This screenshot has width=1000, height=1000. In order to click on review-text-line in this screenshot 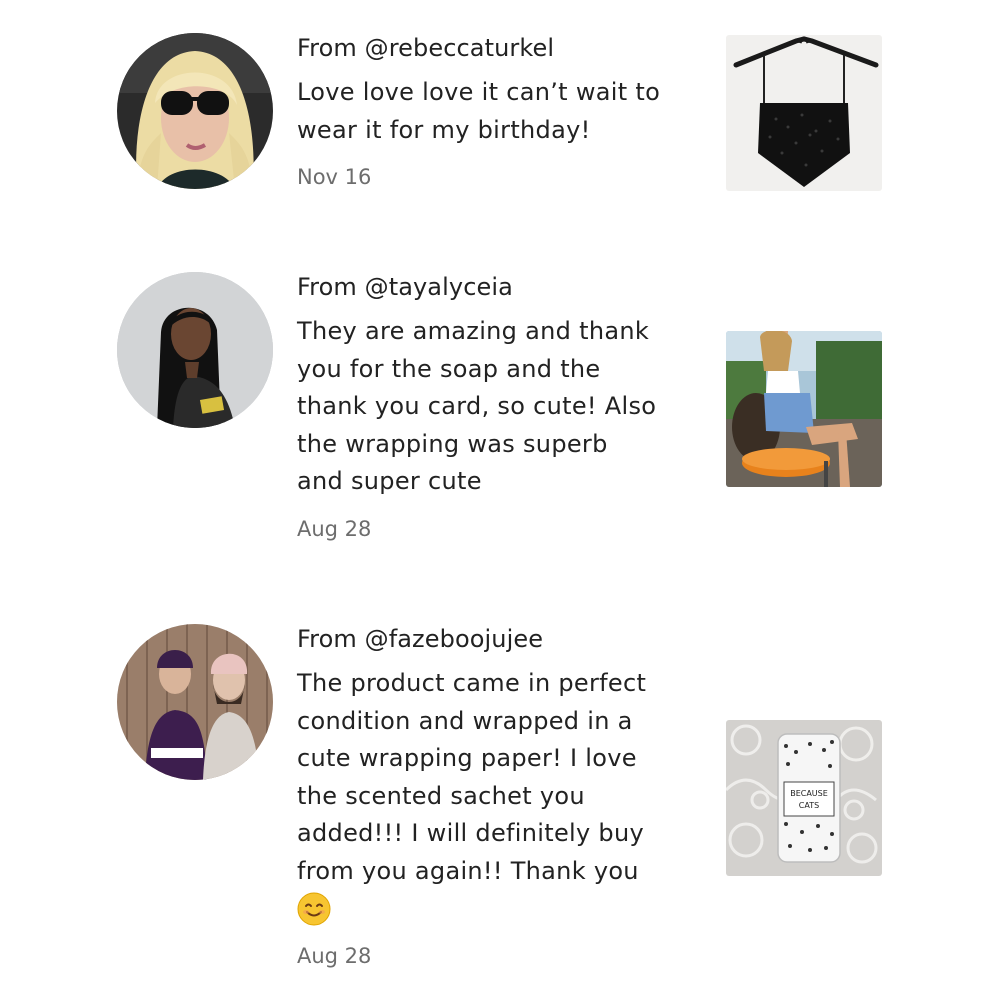, I will do `click(502, 909)`.